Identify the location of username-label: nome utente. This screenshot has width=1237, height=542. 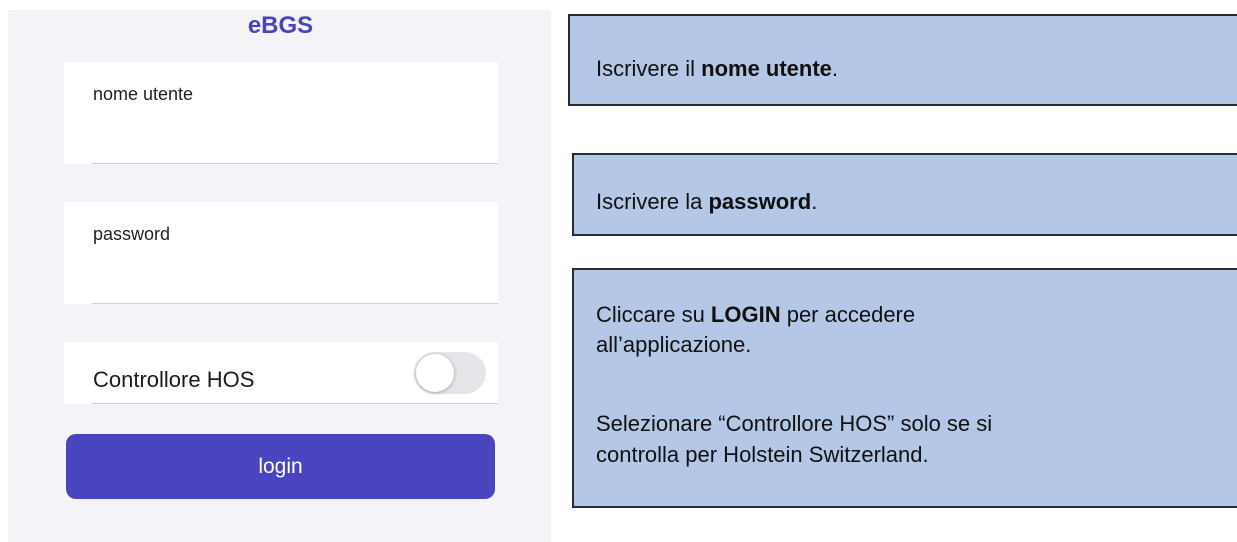
(143, 94).